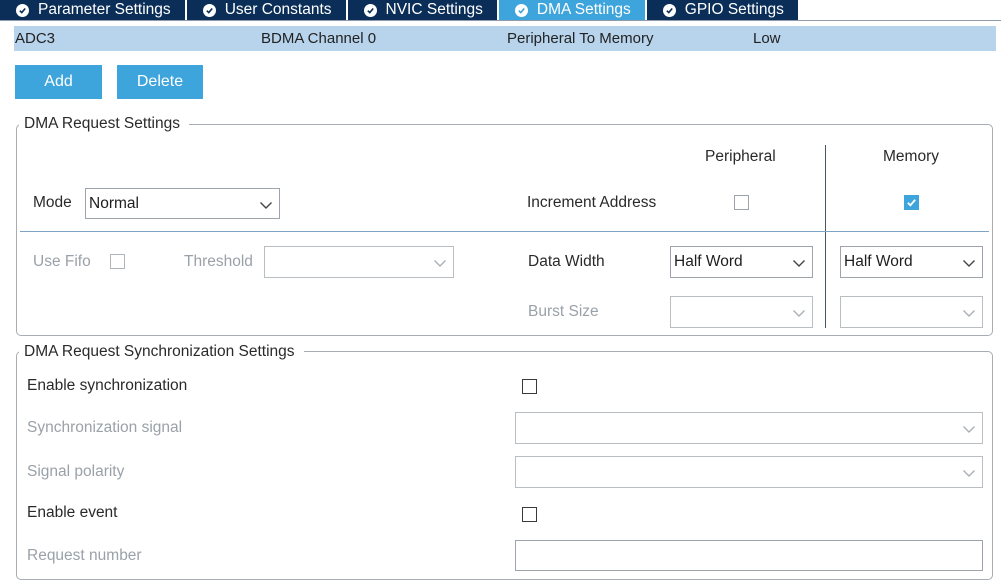  I want to click on peripheral-increment-checkbox, so click(741, 202).